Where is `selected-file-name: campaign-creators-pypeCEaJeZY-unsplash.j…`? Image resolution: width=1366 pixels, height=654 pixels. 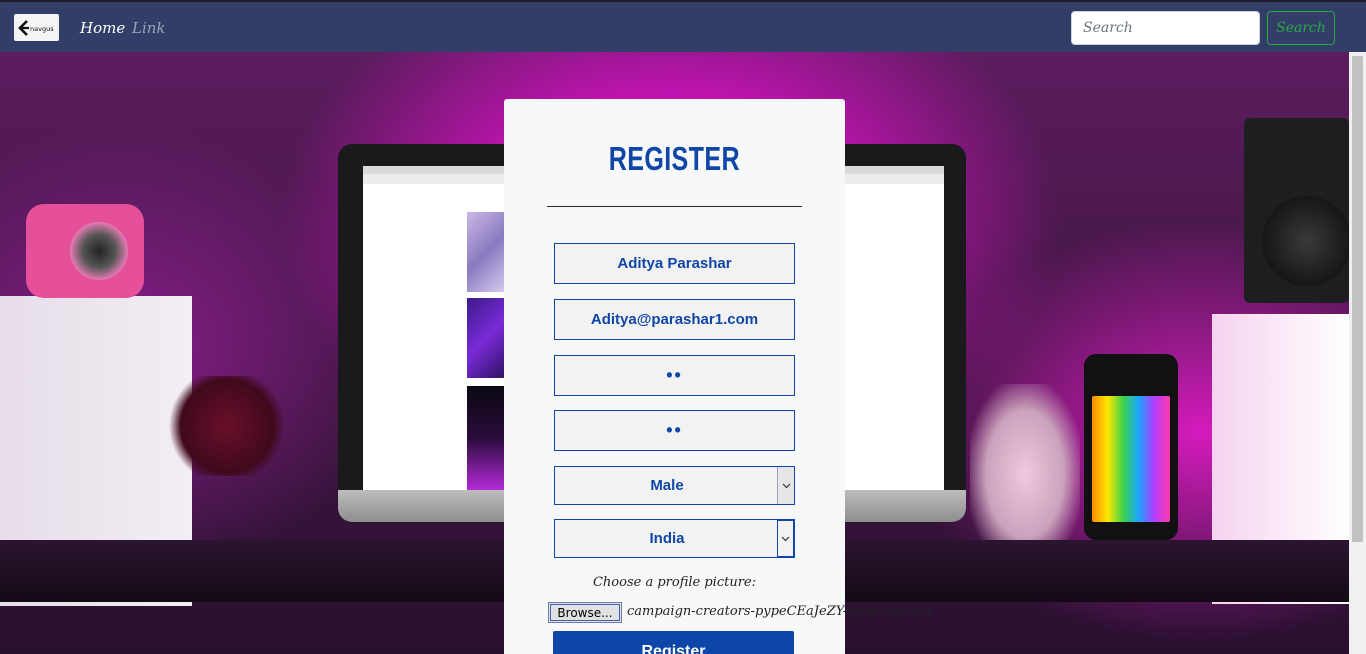
selected-file-name: campaign-creators-pypeCEaJeZY-unsplash.j… is located at coordinates (779, 611).